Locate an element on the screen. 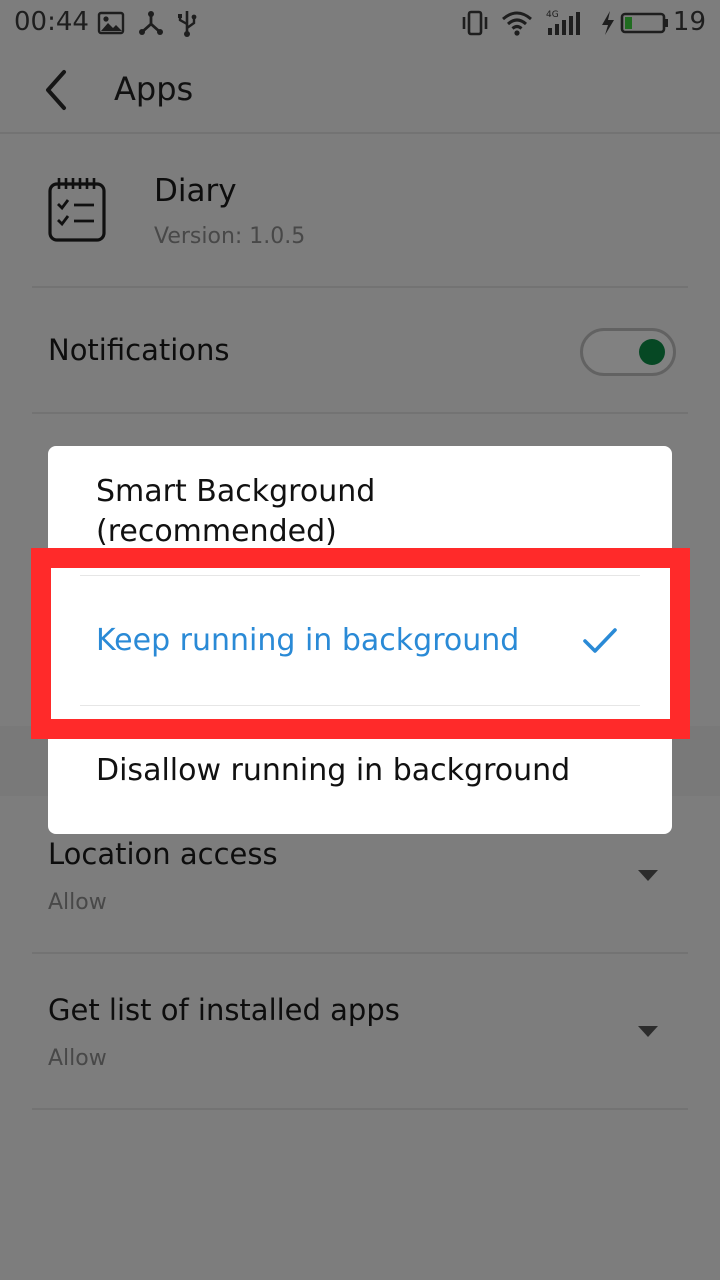 The height and width of the screenshot is (1280, 720). option-smart-background-sub: (recommended) is located at coordinates (216, 531).